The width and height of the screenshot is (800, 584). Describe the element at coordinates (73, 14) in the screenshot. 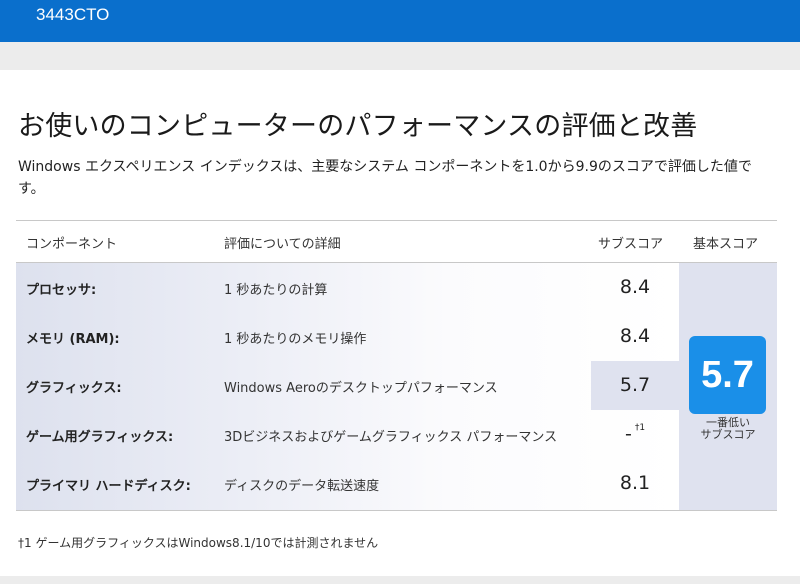

I see `model-name: 3443CTO` at that location.